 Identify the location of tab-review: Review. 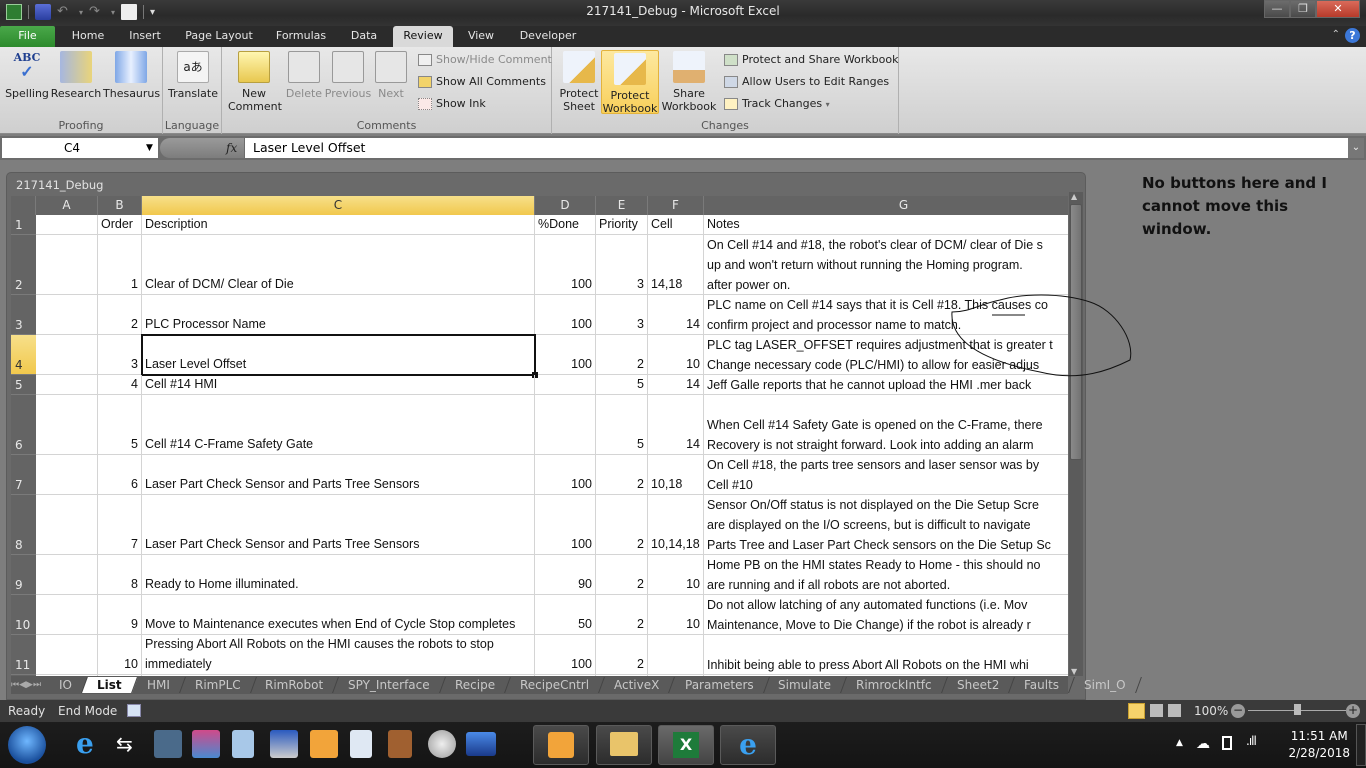
(423, 36).